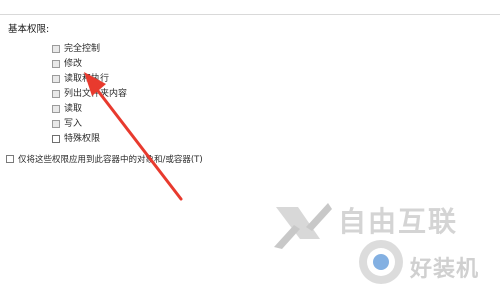  I want to click on watermark-brand-text: 自由互联, so click(398, 221).